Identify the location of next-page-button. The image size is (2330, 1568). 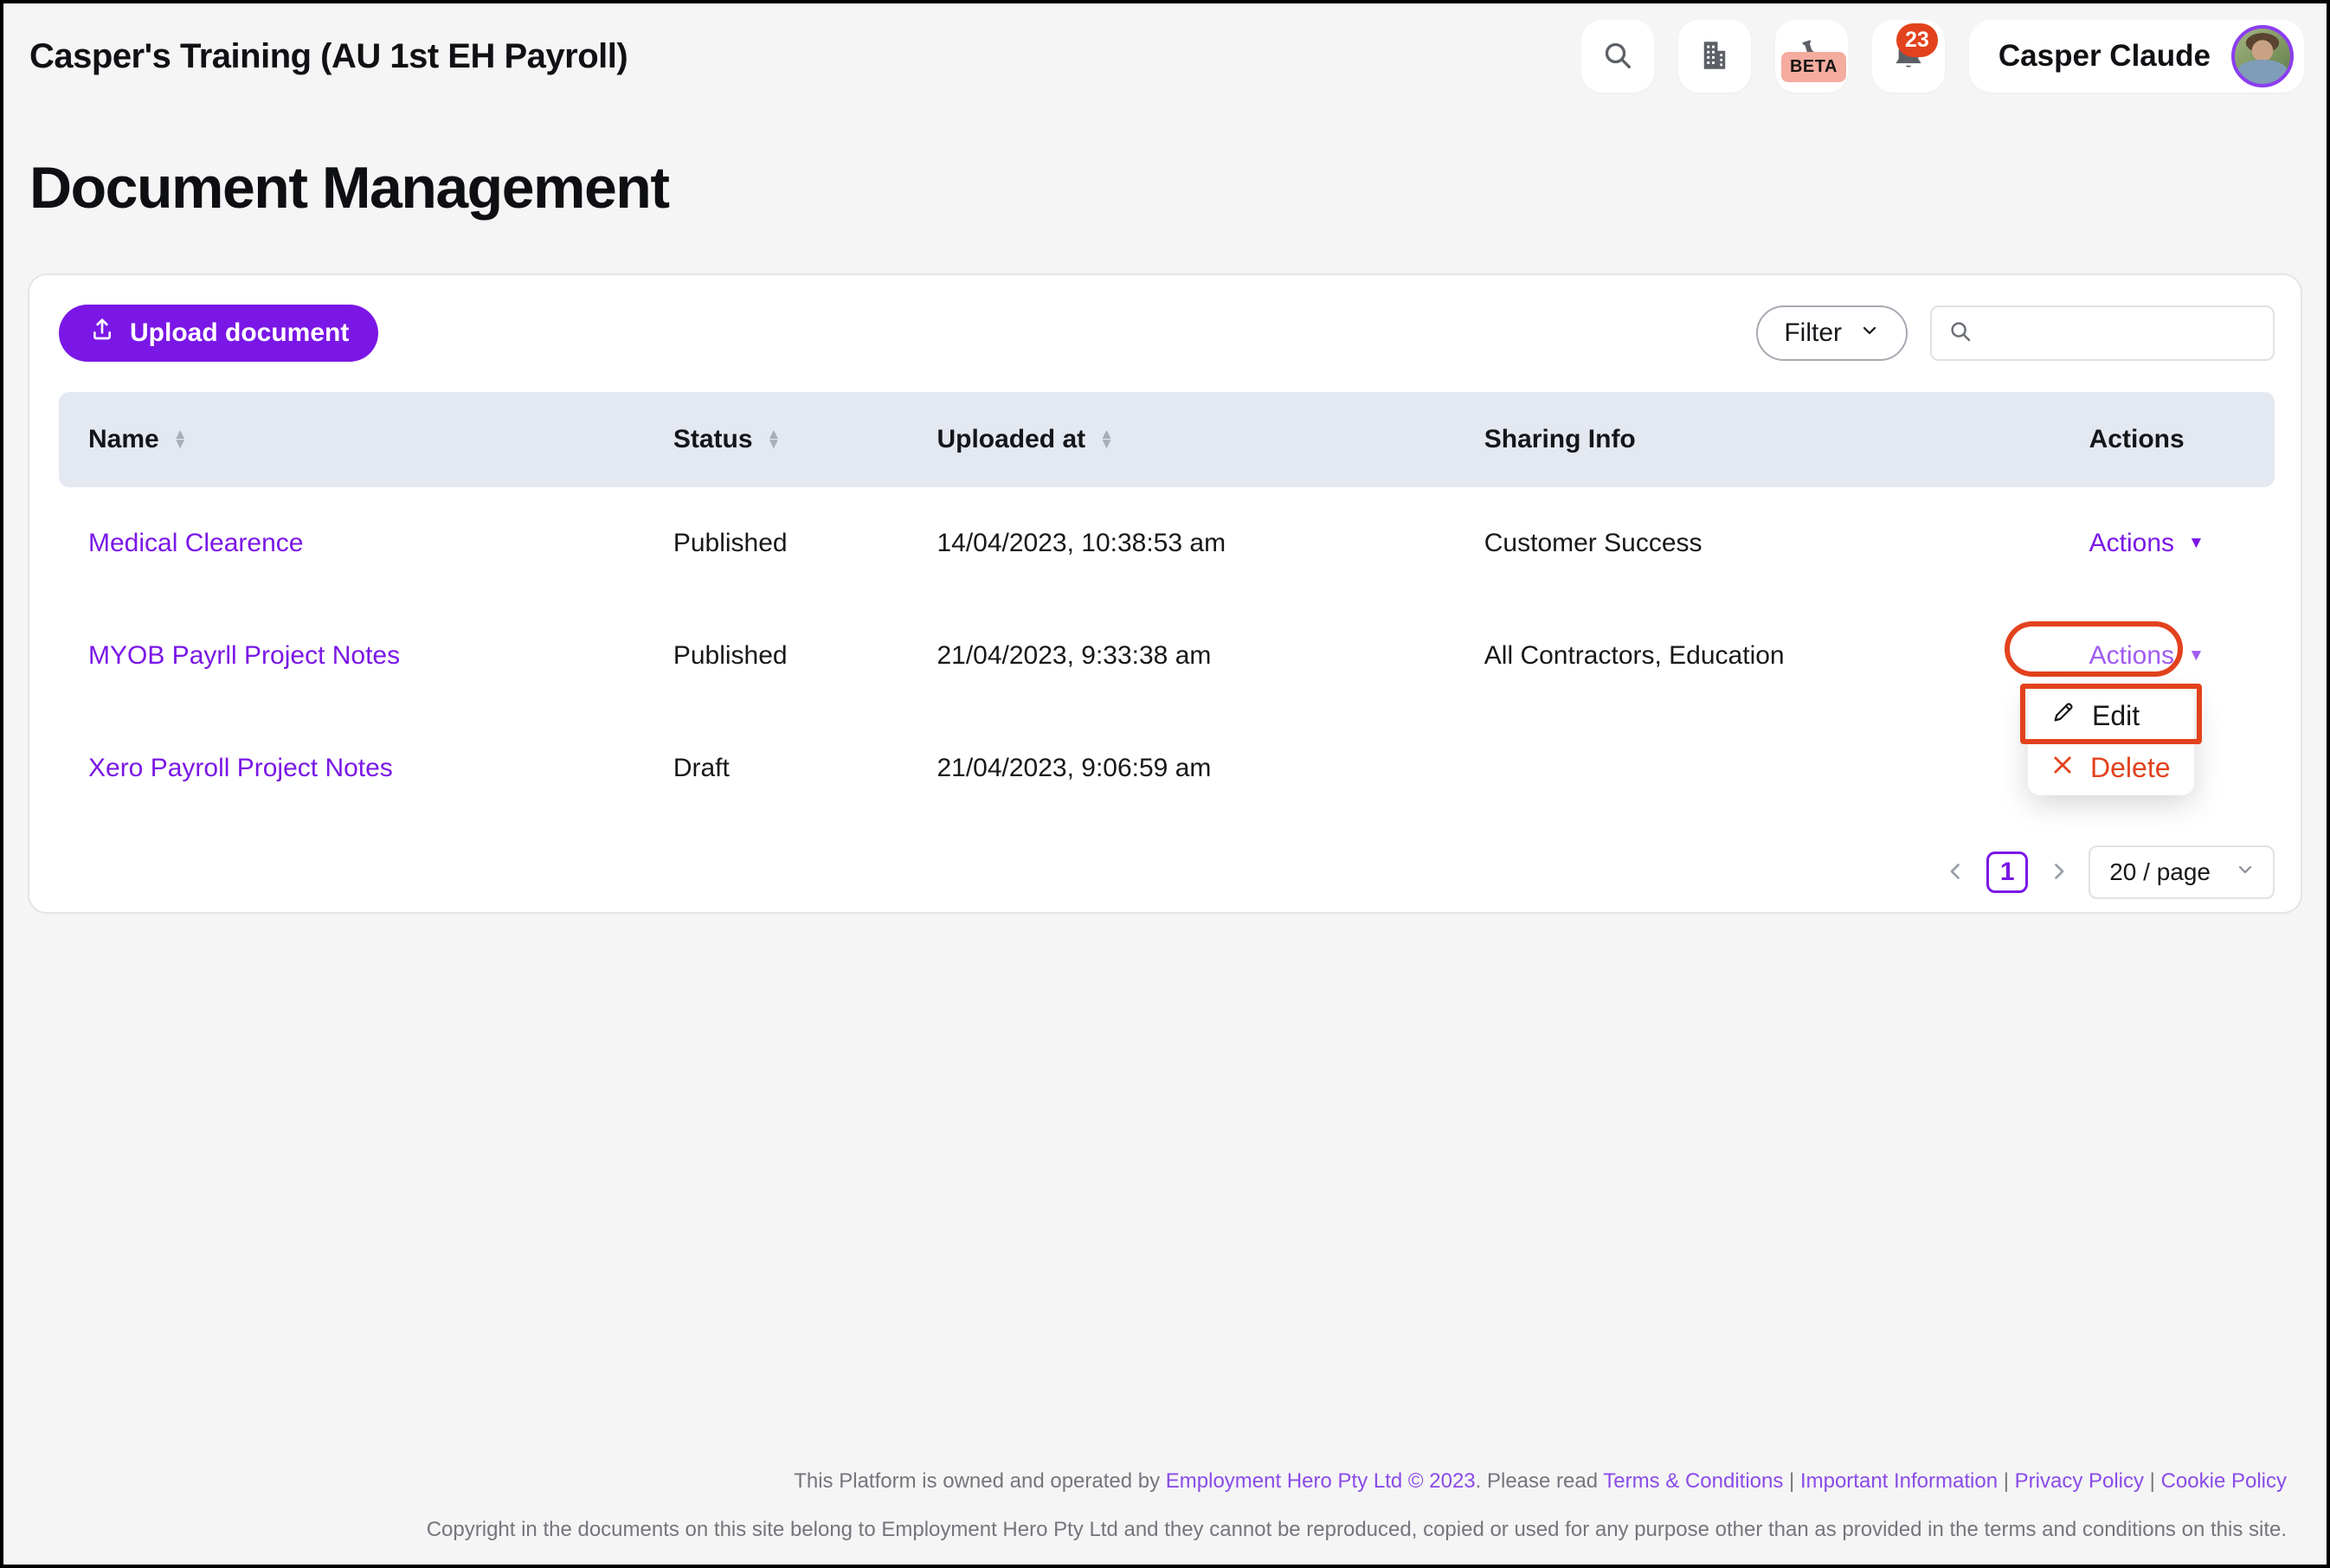
(2058, 872).